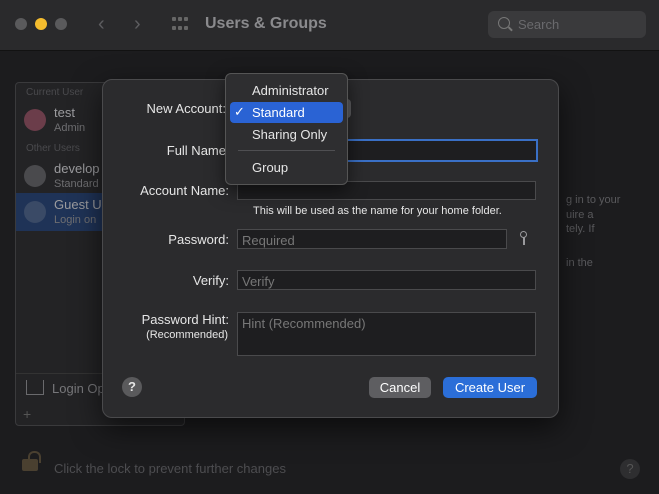 This screenshot has width=659, height=494. What do you see at coordinates (21, 24) in the screenshot?
I see `close-window-button` at bounding box center [21, 24].